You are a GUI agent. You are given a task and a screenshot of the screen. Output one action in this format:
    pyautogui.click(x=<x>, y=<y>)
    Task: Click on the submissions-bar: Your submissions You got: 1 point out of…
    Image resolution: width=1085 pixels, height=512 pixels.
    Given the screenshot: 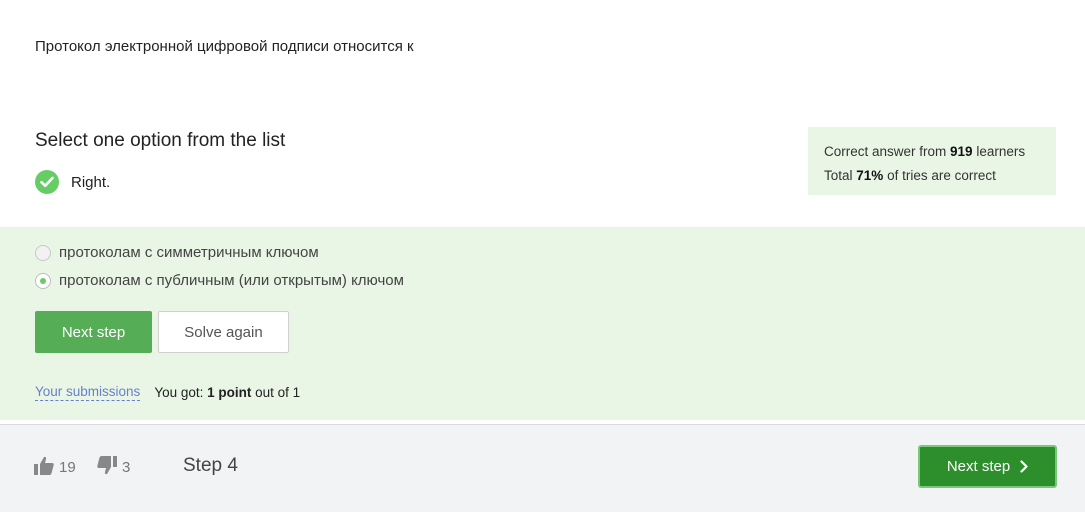 What is the action you would take?
    pyautogui.click(x=167, y=392)
    